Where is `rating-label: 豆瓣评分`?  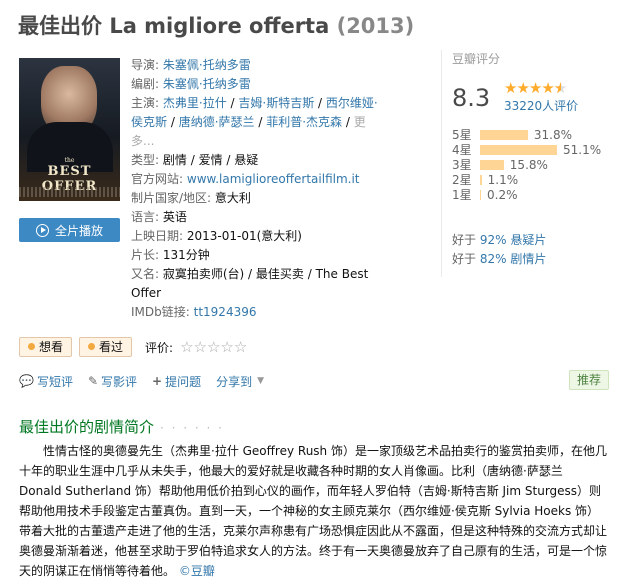
rating-label: 豆瓣评分 is located at coordinates (476, 59).